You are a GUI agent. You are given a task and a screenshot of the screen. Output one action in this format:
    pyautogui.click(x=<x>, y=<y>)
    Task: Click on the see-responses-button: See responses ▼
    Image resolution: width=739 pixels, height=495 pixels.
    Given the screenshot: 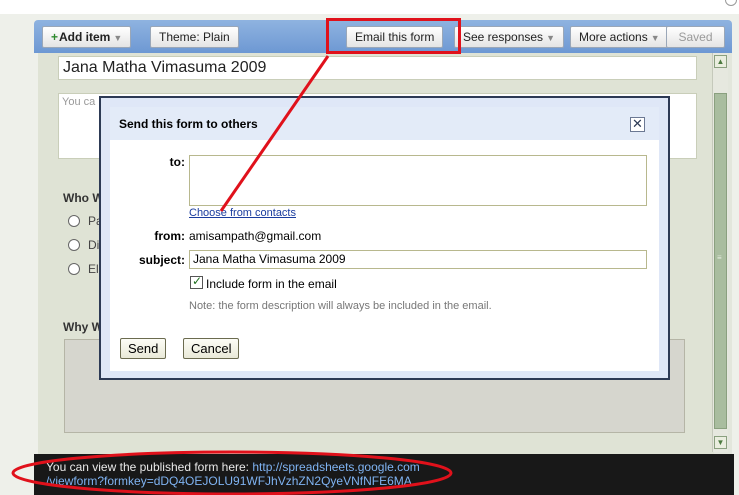 What is the action you would take?
    pyautogui.click(x=509, y=37)
    